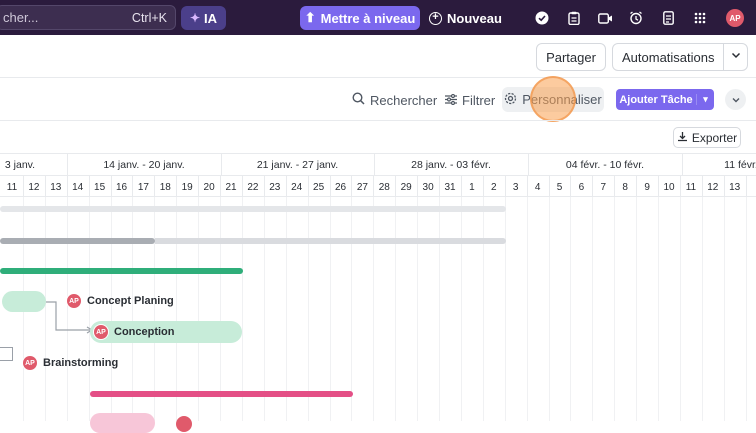 The width and height of the screenshot is (756, 433). What do you see at coordinates (636, 18) in the screenshot?
I see `alarm-clock-icon` at bounding box center [636, 18].